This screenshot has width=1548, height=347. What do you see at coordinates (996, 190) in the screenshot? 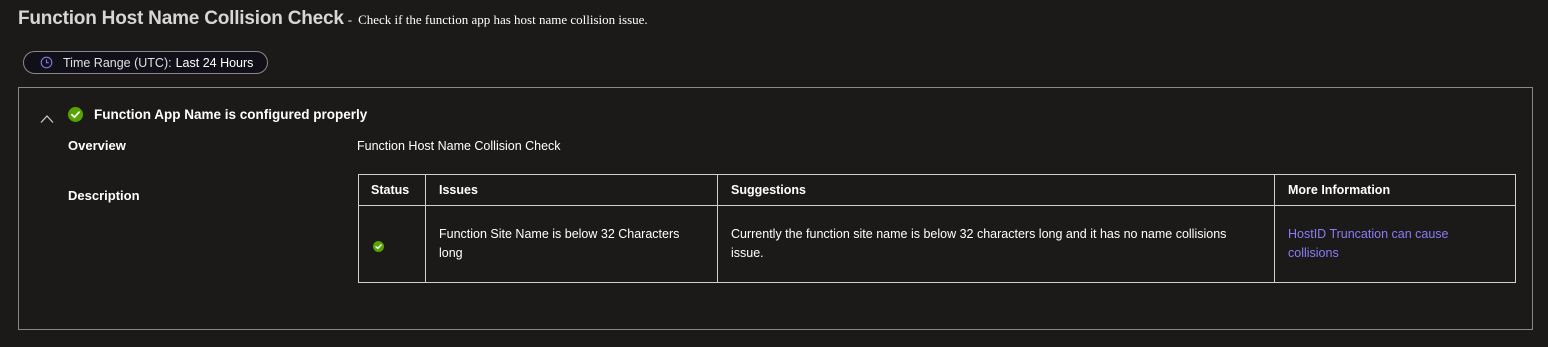
I see `column-header-suggestions: Suggestions` at bounding box center [996, 190].